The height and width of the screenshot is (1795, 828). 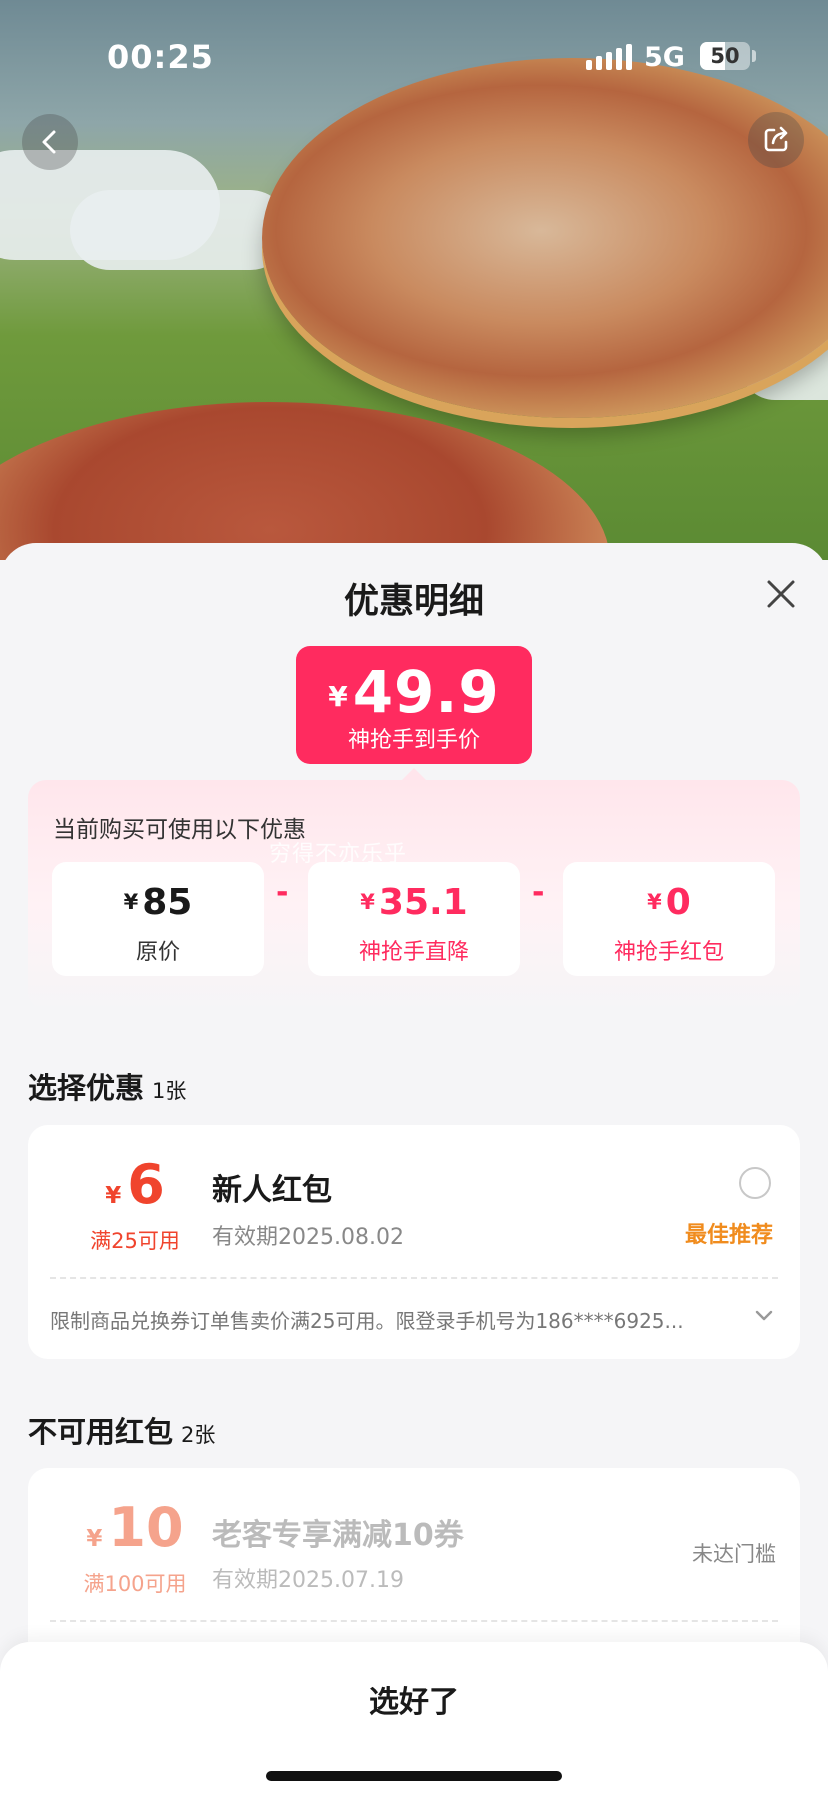 I want to click on red-packet-card: ¥0 神抢手红包, so click(x=669, y=919).